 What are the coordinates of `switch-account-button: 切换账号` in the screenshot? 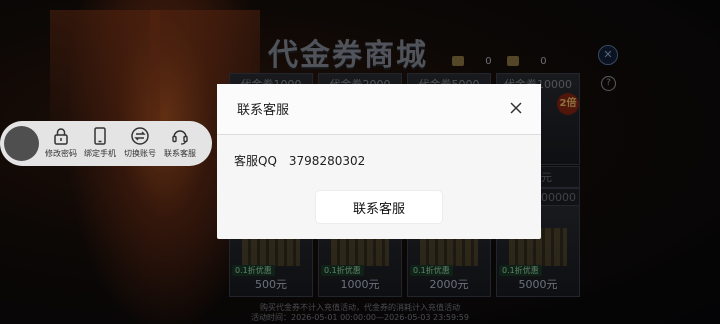 It's located at (140, 144).